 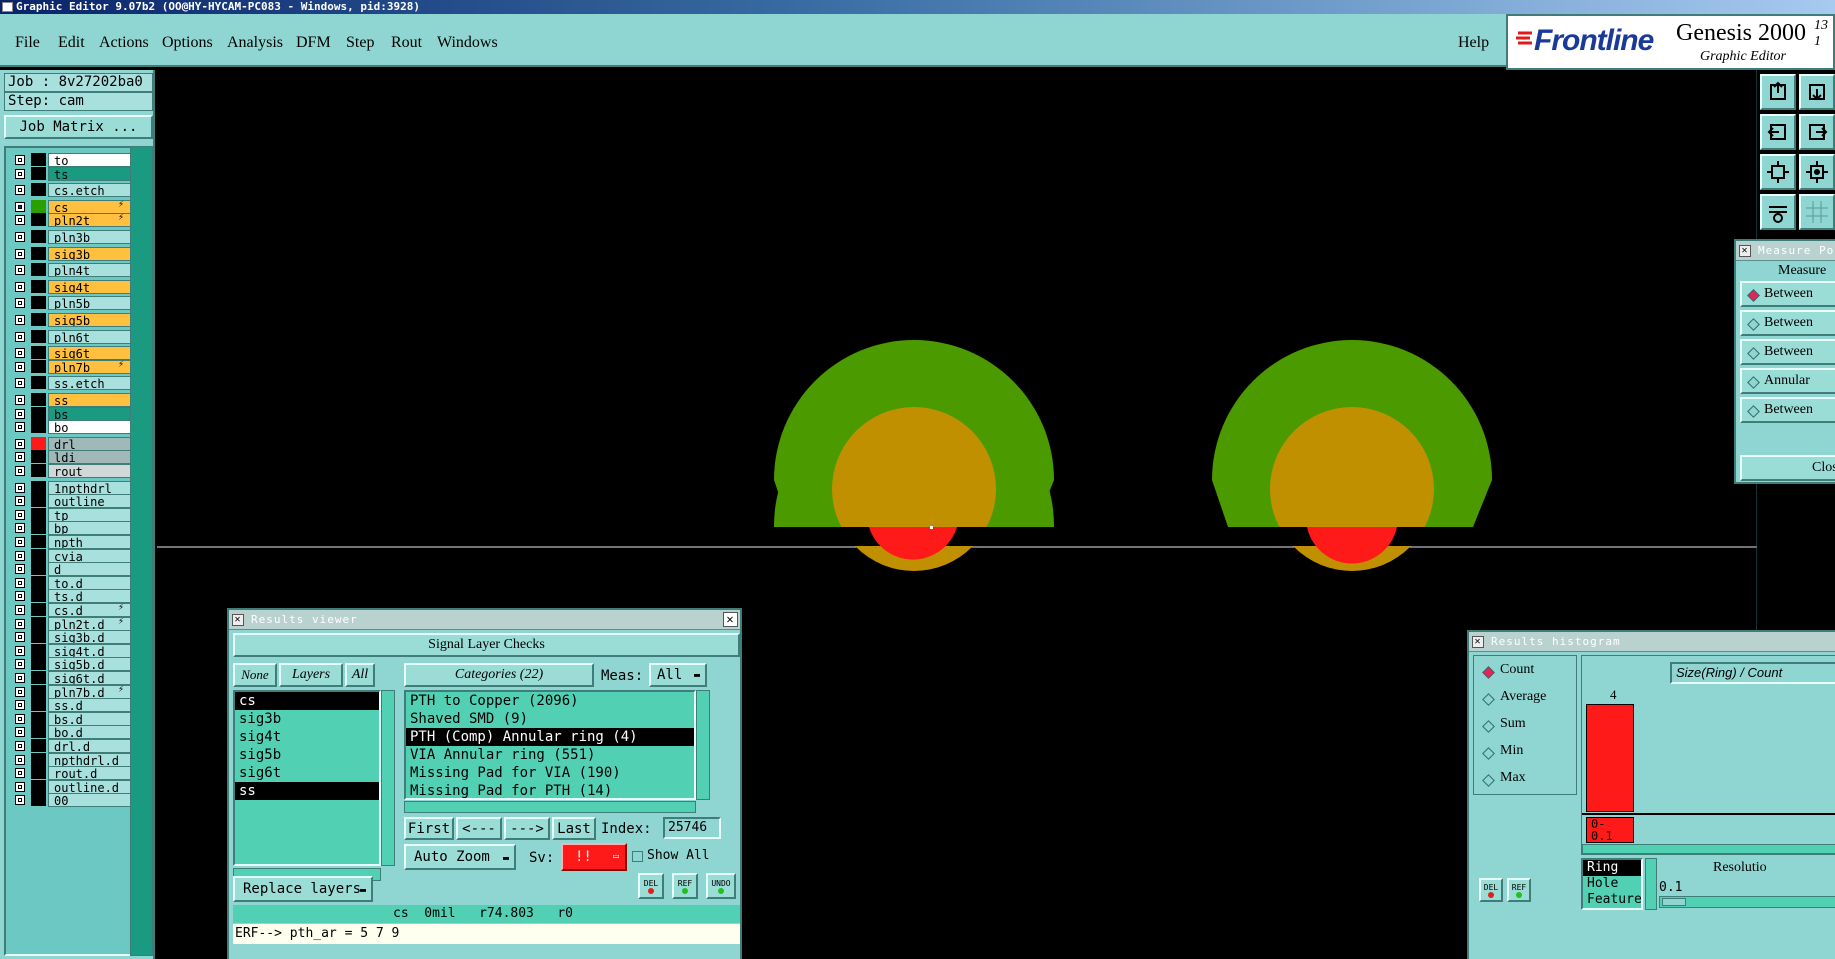 I want to click on layer-name: pln3b, so click(x=91, y=237).